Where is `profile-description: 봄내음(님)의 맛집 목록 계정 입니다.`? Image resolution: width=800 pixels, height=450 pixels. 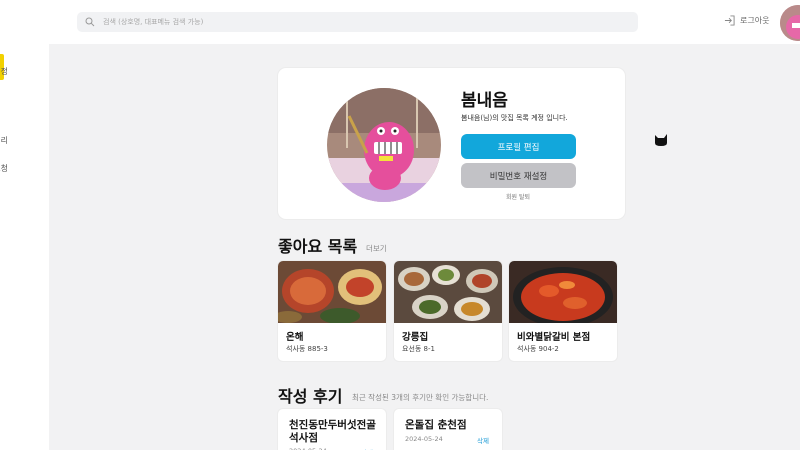
profile-description: 봄내음(님)의 맛집 목록 계정 입니다. is located at coordinates (514, 118).